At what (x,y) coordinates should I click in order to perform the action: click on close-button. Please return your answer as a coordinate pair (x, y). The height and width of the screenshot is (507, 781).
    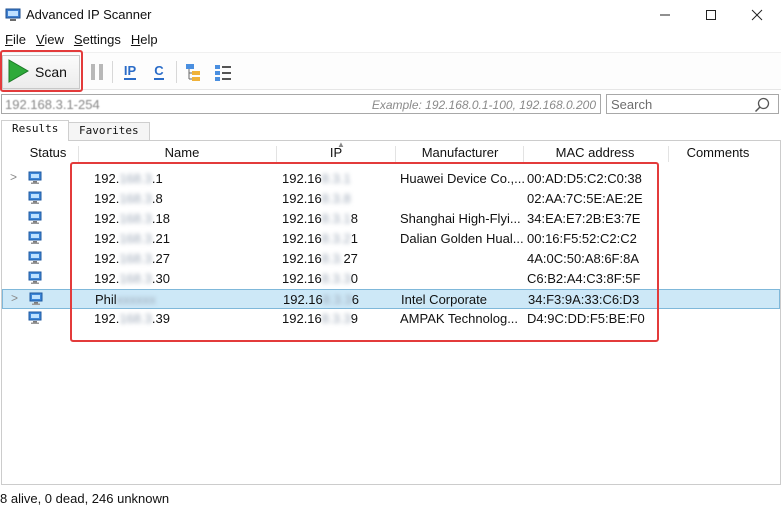
    Looking at the image, I should click on (757, 15).